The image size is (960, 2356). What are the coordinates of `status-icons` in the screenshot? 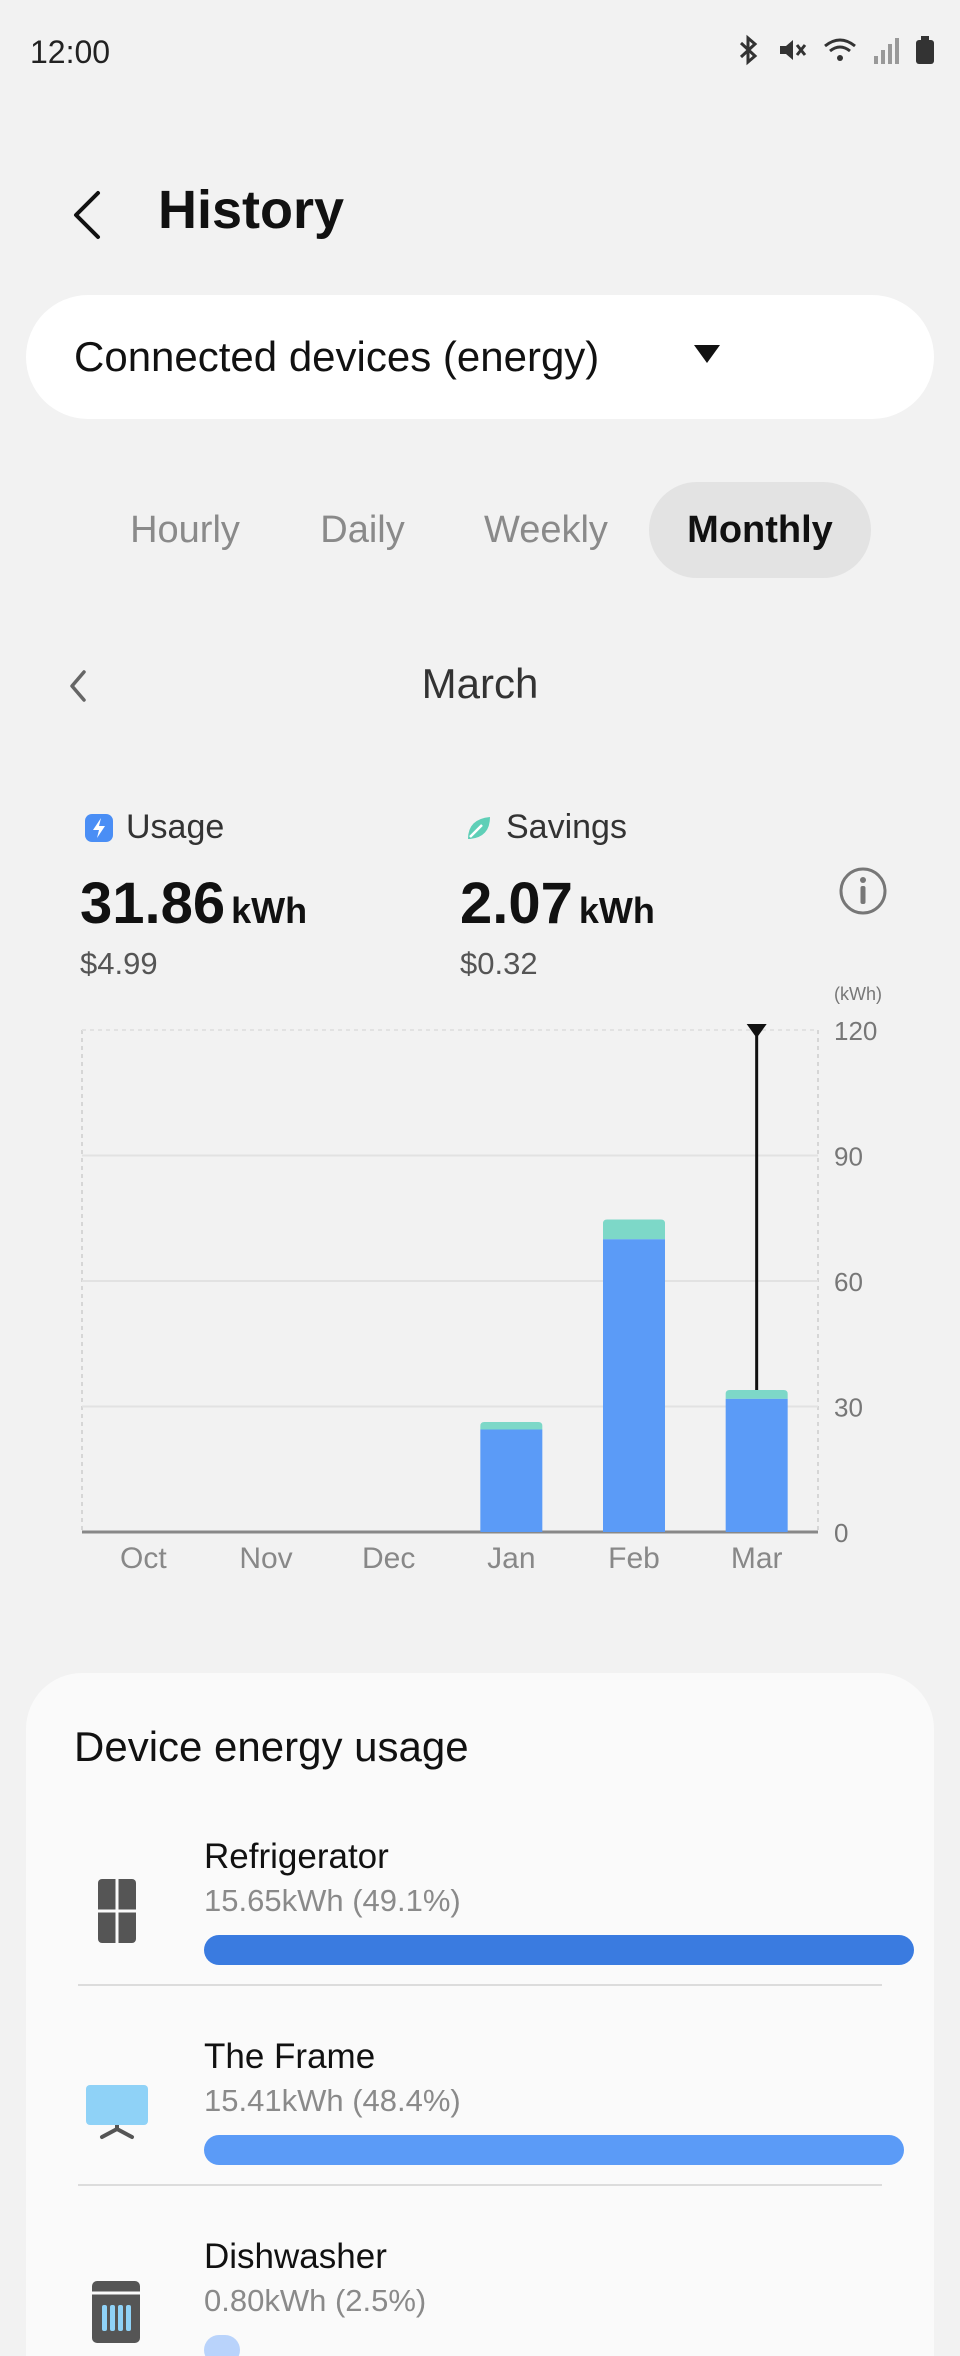 It's located at (836, 50).